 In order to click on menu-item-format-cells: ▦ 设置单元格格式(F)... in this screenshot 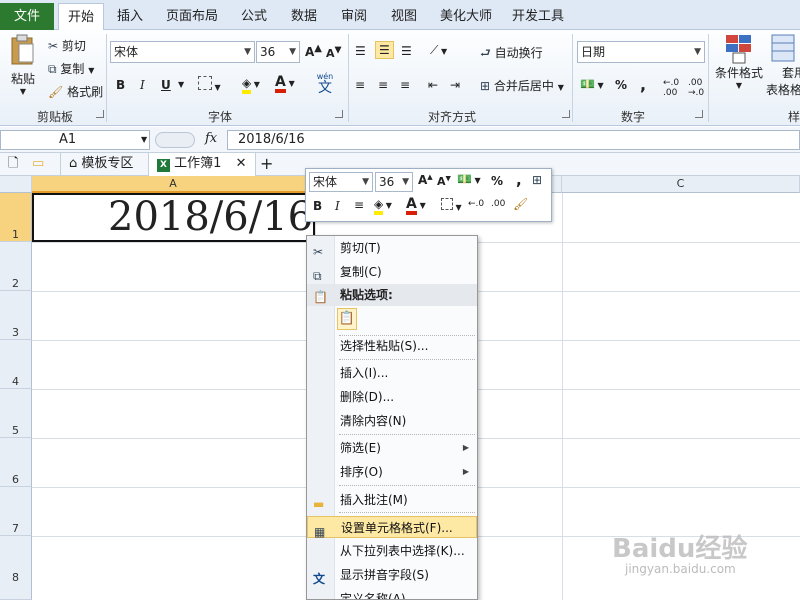, I will do `click(392, 527)`.